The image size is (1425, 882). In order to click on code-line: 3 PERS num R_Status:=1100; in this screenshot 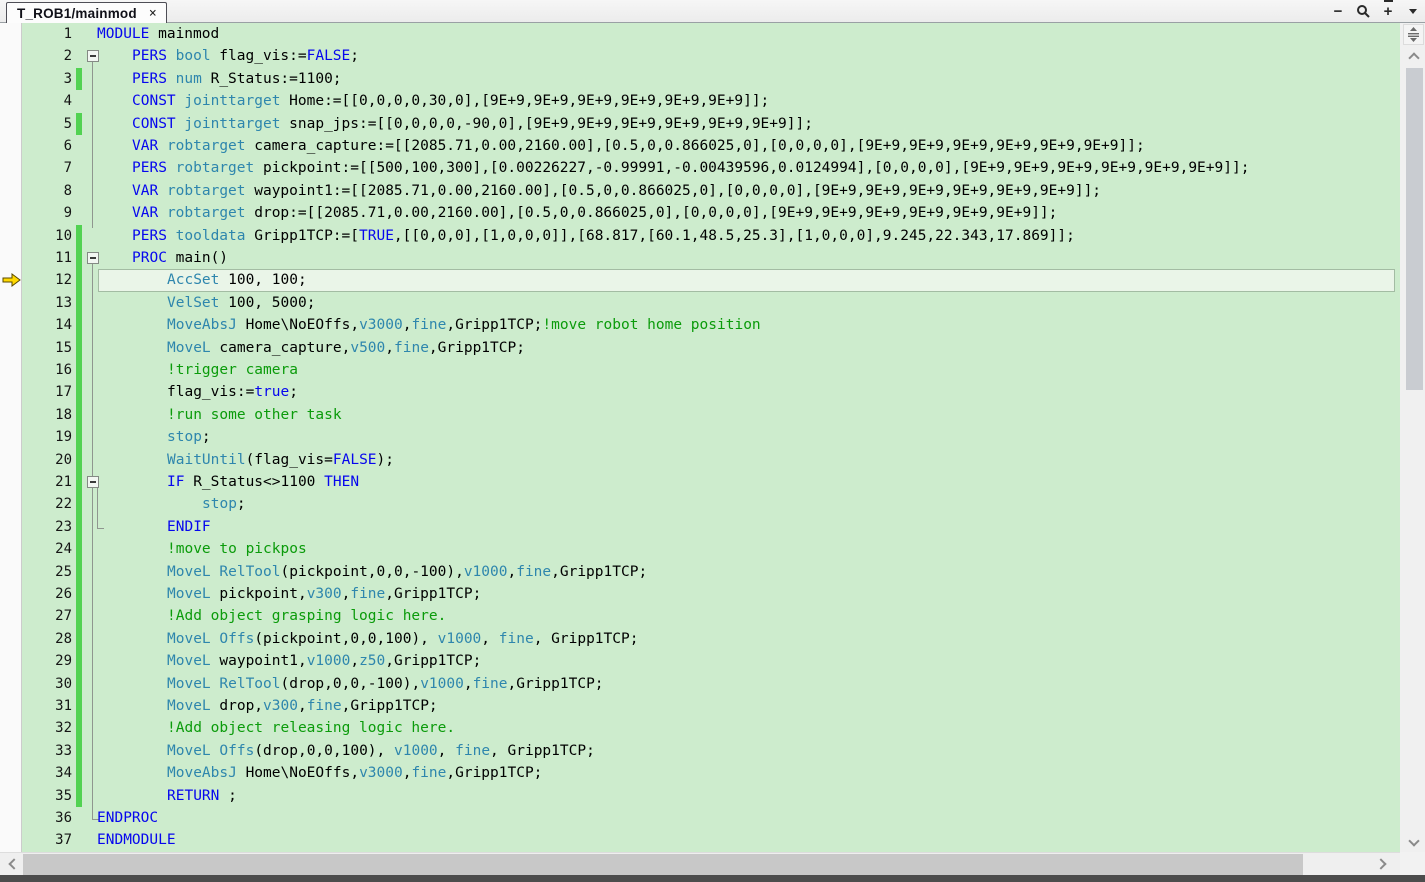, I will do `click(711, 79)`.